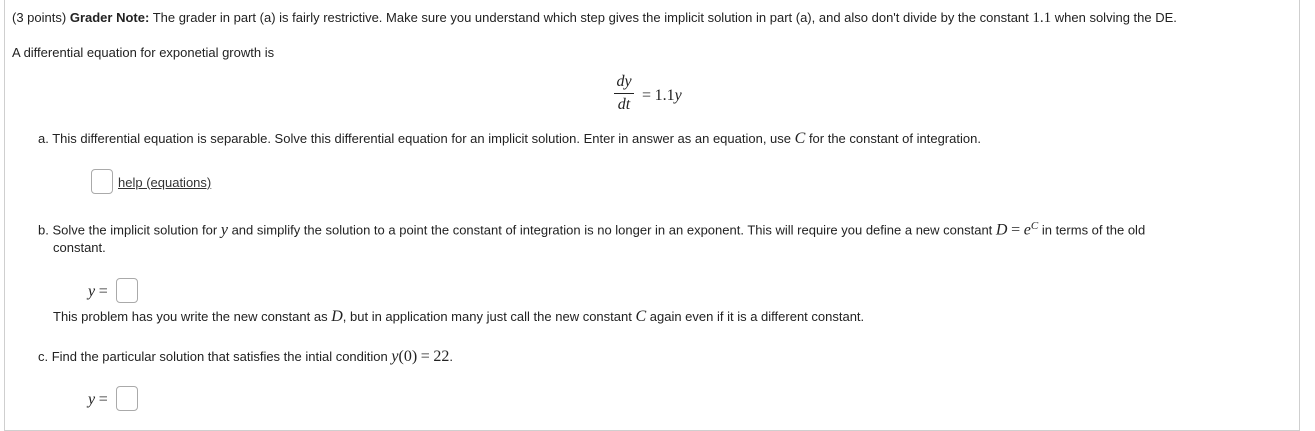 This screenshot has width=1315, height=431. What do you see at coordinates (800, 138) in the screenshot?
I see `part-a-var-c: C` at bounding box center [800, 138].